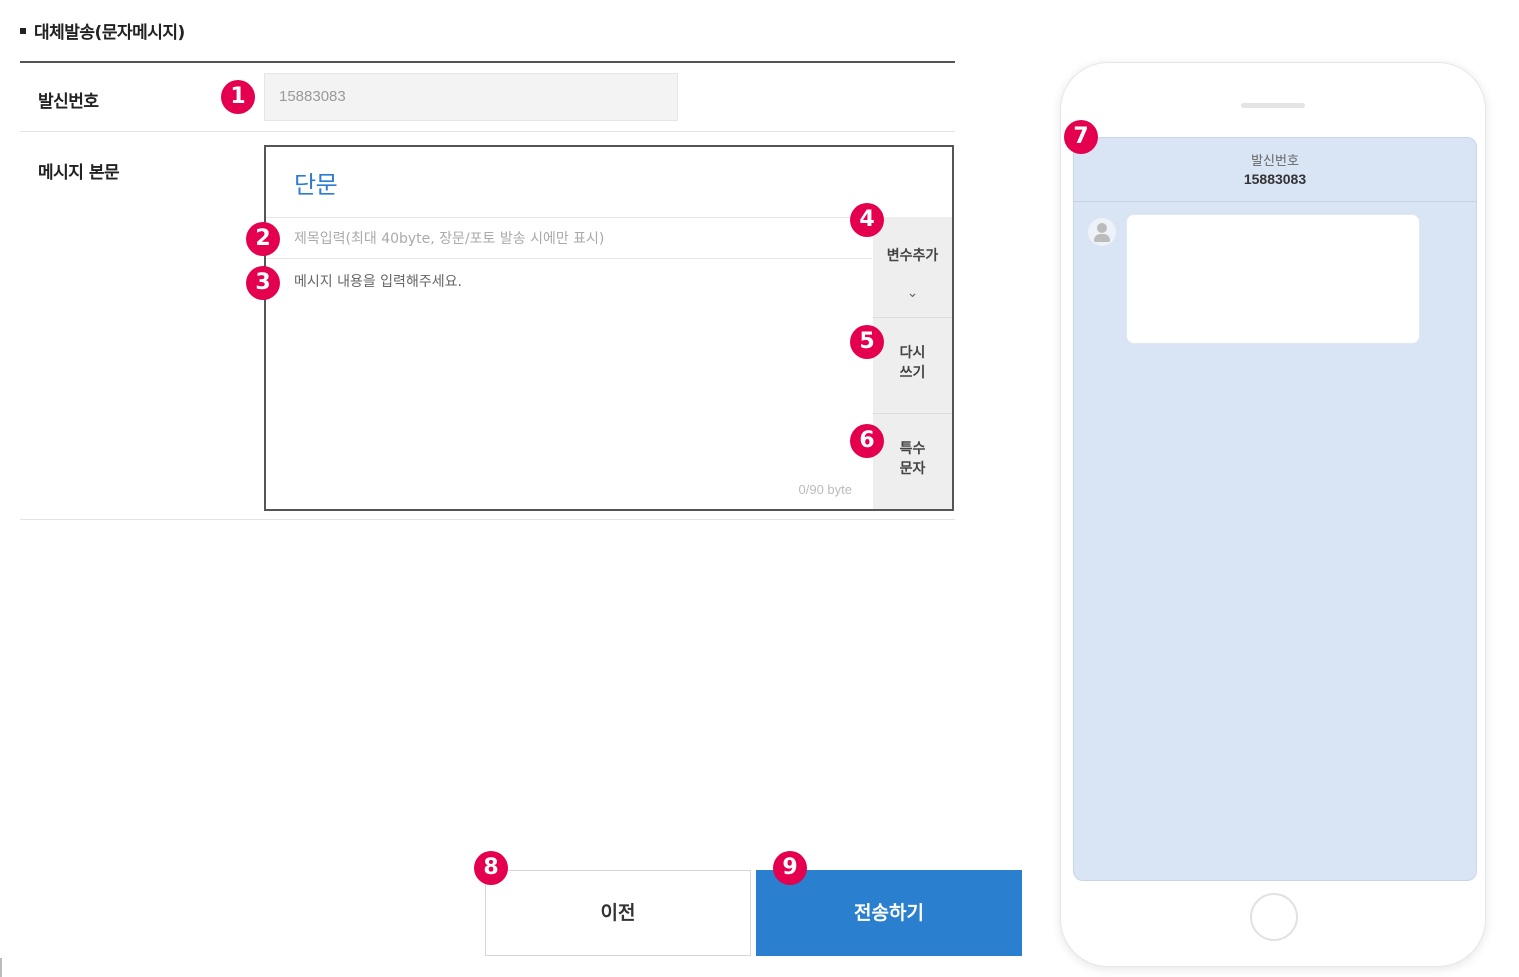 Image resolution: width=1519 pixels, height=977 pixels. What do you see at coordinates (1102, 232) in the screenshot?
I see `avatar-icon` at bounding box center [1102, 232].